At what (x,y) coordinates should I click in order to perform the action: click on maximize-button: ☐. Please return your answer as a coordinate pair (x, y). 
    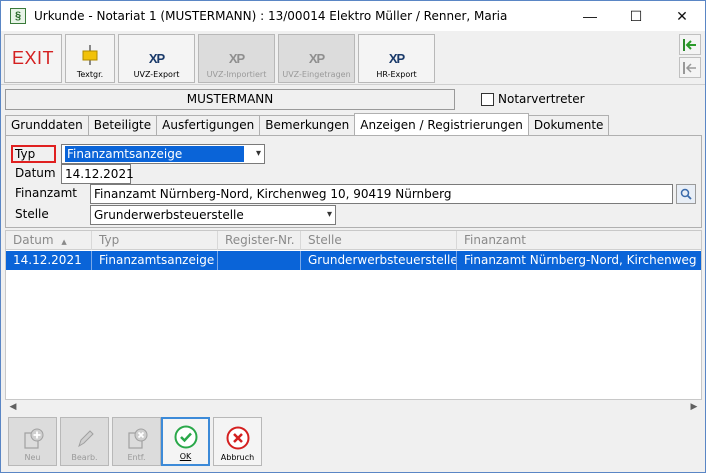
    Looking at the image, I should click on (636, 16).